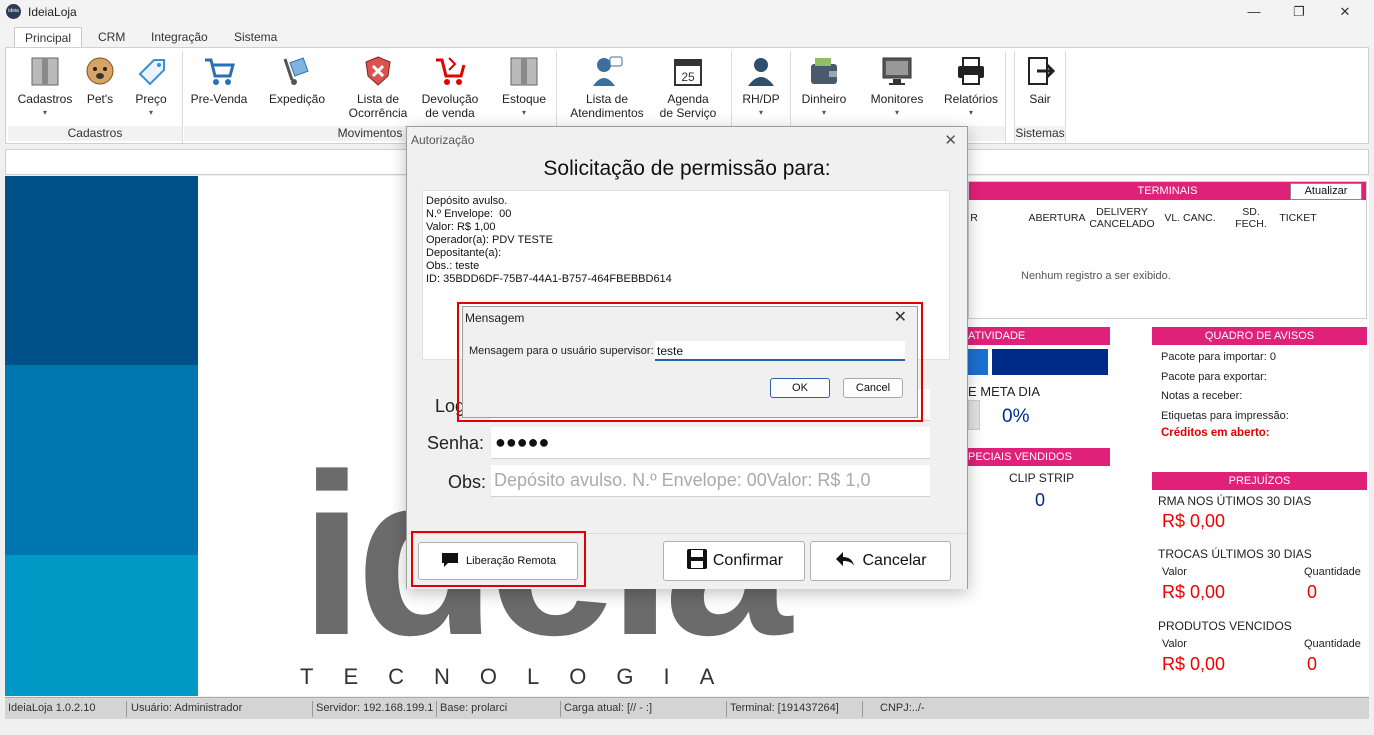 The height and width of the screenshot is (735, 1374). I want to click on prejuizos-header: PREJUÍZOS, so click(1259, 481).